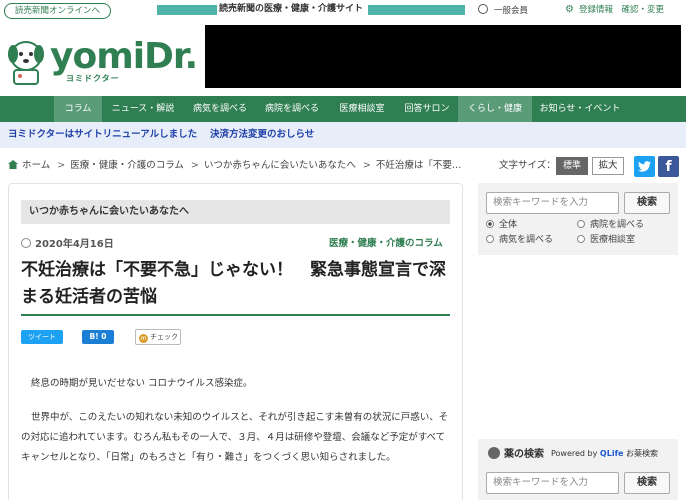 The image size is (686, 500). I want to click on site-logo: yomiDr. ヨミドクター, so click(102, 62).